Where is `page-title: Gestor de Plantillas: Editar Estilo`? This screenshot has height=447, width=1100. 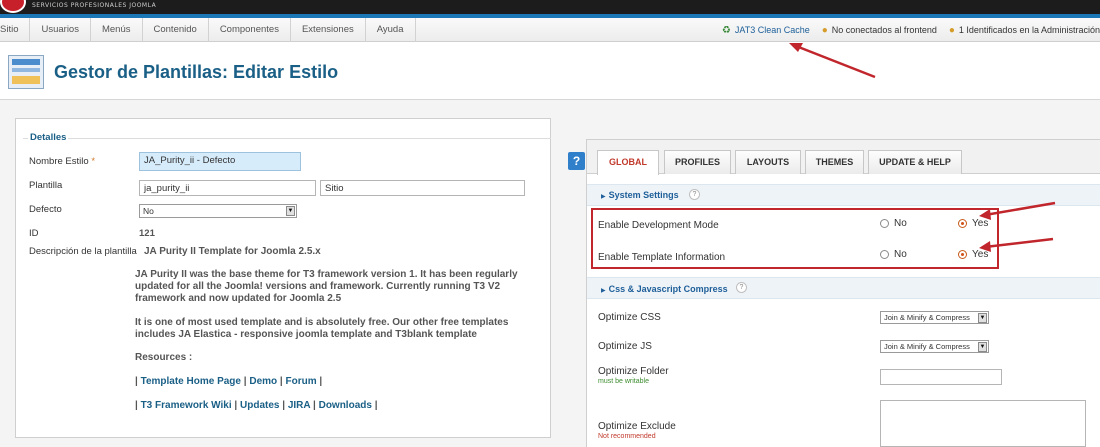 page-title: Gestor de Plantillas: Editar Estilo is located at coordinates (196, 72).